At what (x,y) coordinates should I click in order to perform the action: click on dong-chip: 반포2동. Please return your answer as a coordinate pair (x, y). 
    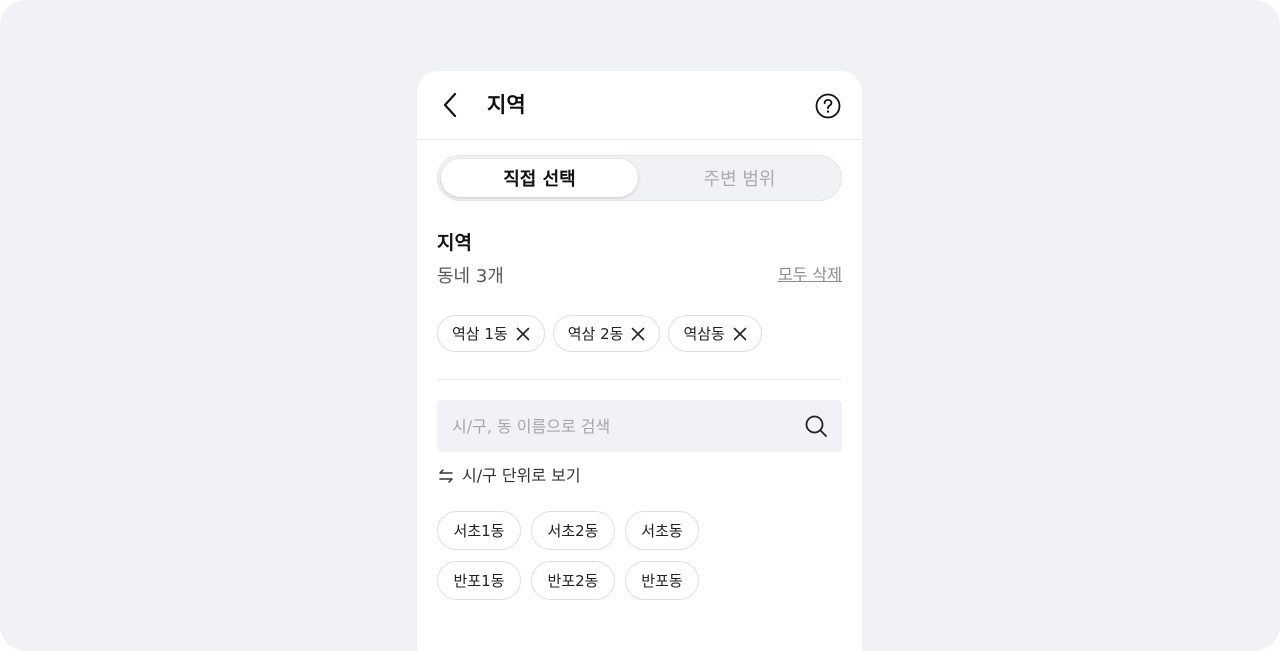
    Looking at the image, I should click on (573, 580).